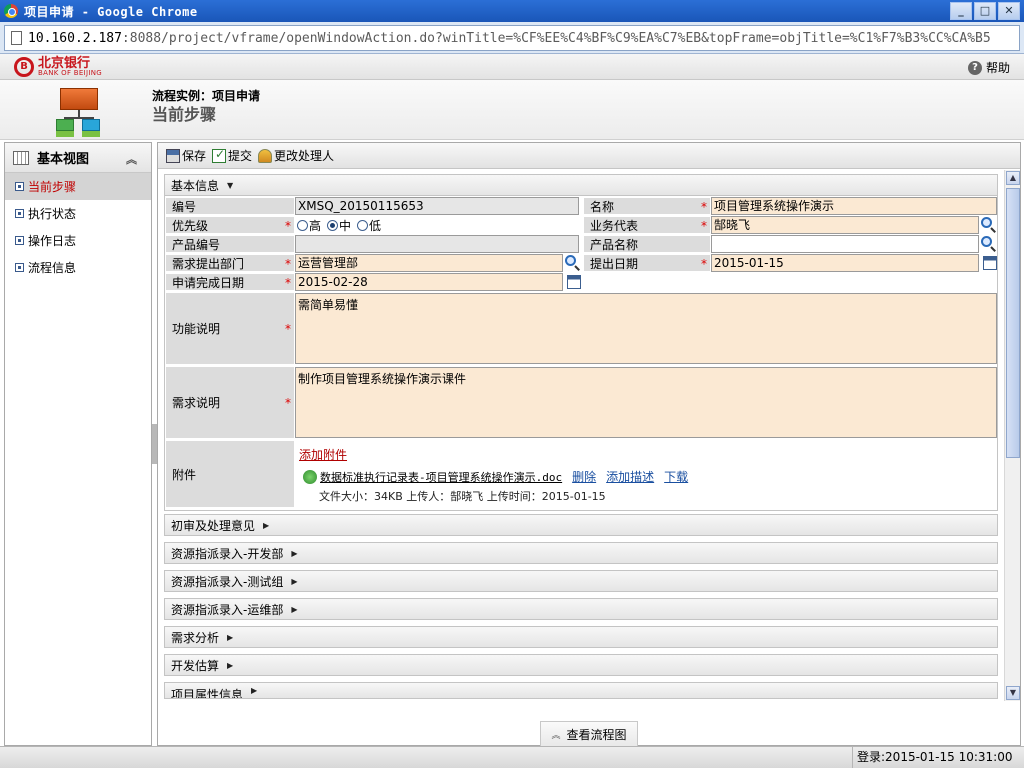  Describe the element at coordinates (52, 187) in the screenshot. I see `nav-item-label: 当前步骤` at that location.